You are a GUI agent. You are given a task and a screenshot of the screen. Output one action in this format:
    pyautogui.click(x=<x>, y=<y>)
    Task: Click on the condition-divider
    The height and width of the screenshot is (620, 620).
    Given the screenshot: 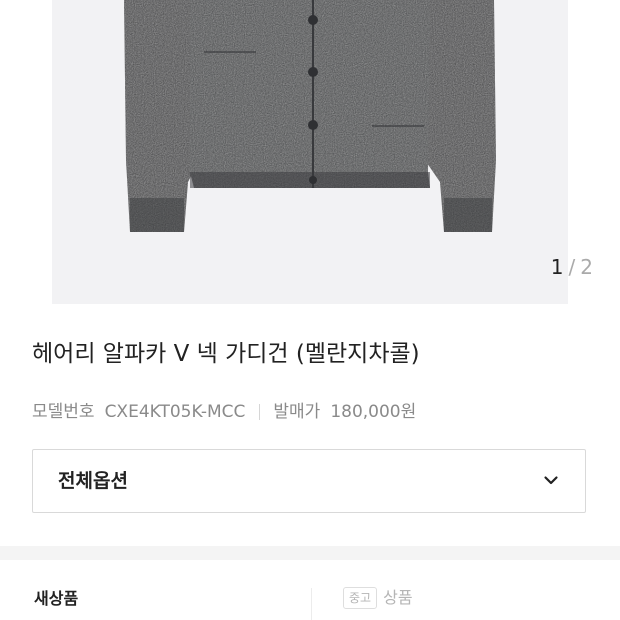 What is the action you would take?
    pyautogui.click(x=311, y=604)
    